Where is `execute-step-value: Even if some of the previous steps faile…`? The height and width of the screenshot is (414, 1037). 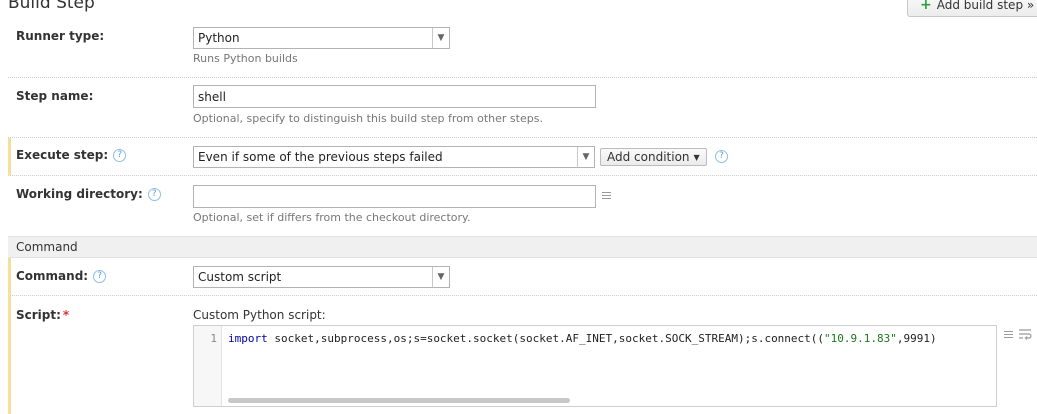 execute-step-value: Even if some of the previous steps faile… is located at coordinates (320, 157).